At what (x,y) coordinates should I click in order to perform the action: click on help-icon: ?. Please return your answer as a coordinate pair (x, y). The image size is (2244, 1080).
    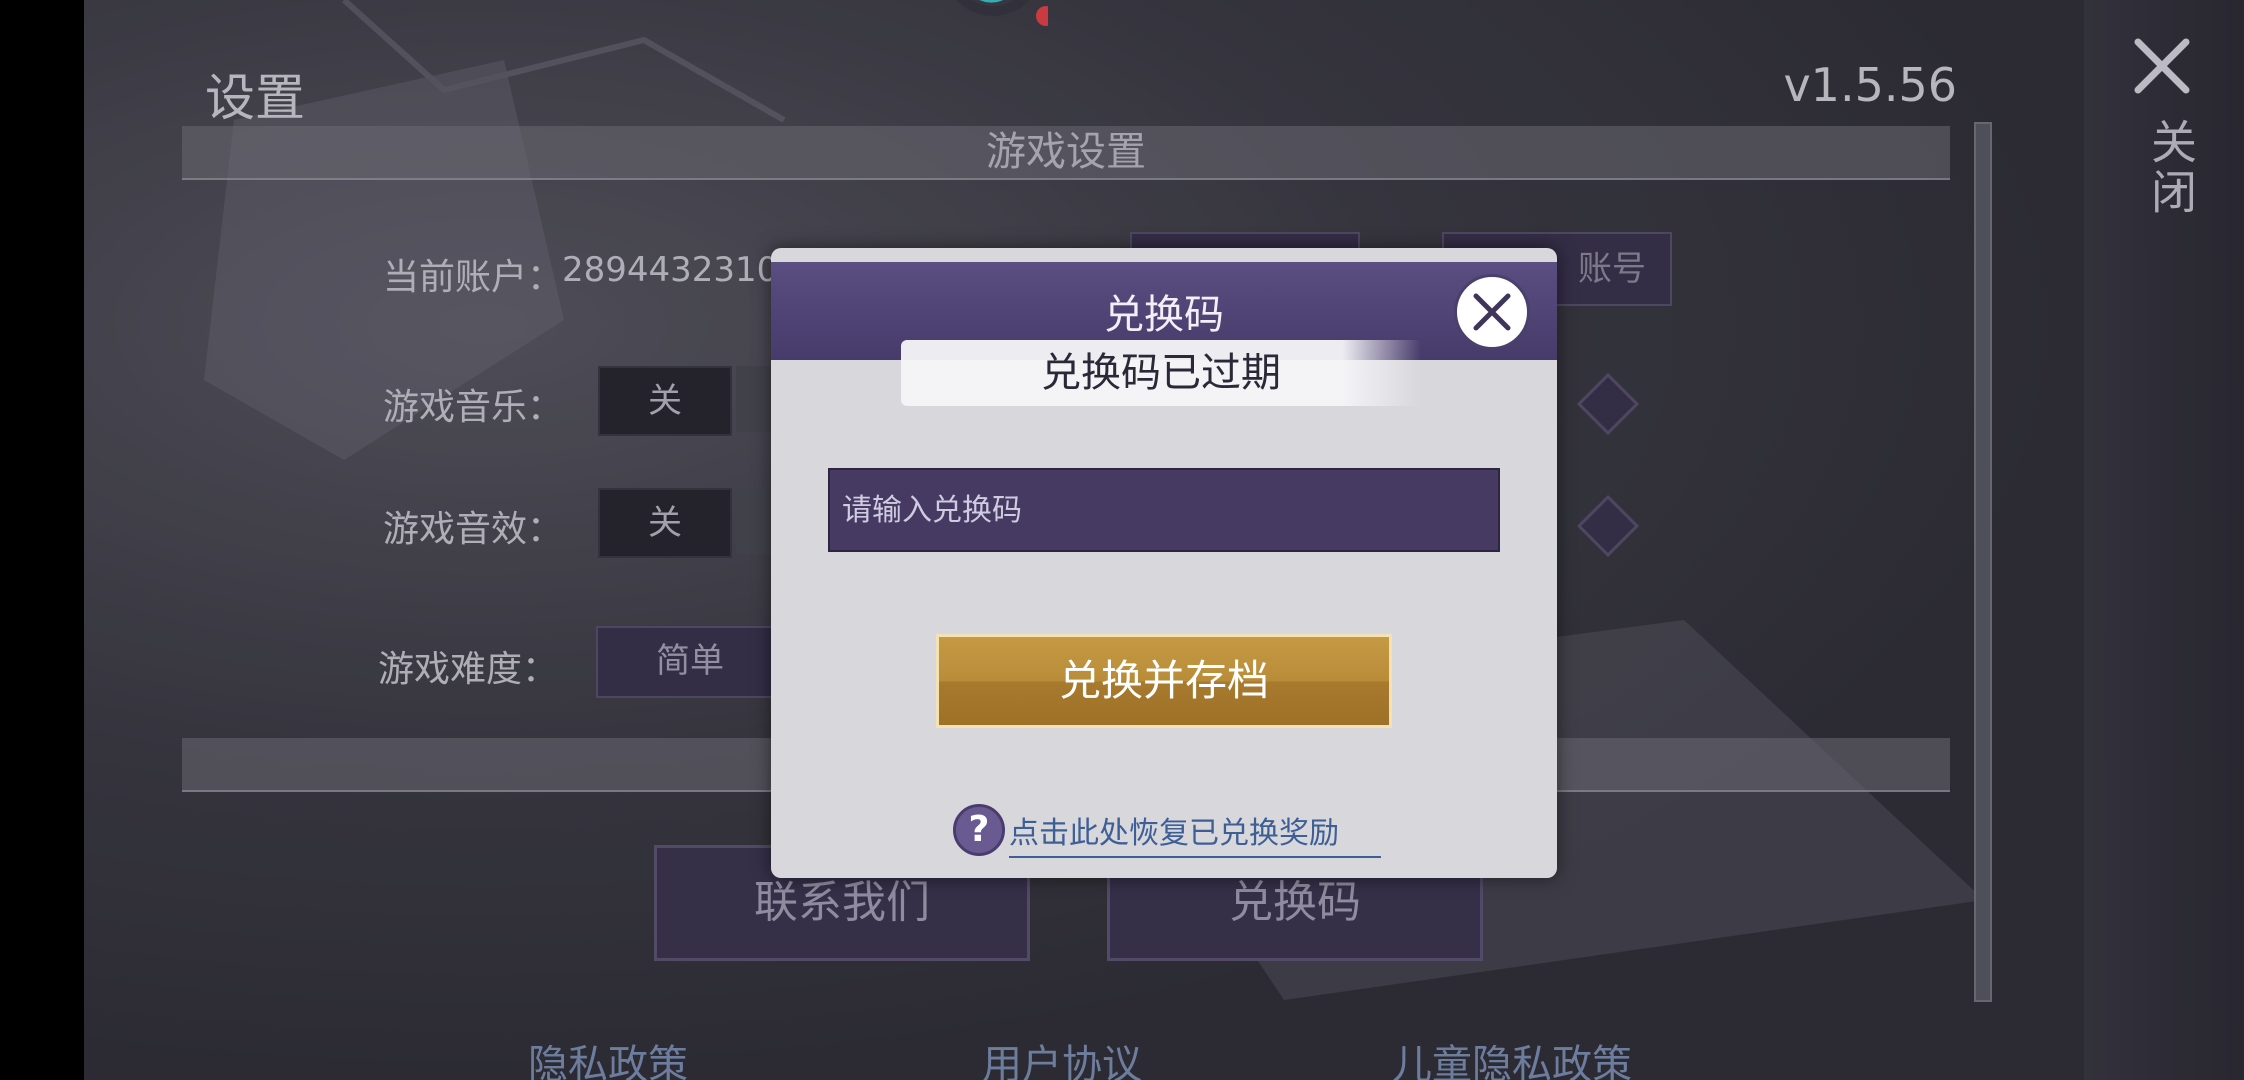
    Looking at the image, I should click on (979, 830).